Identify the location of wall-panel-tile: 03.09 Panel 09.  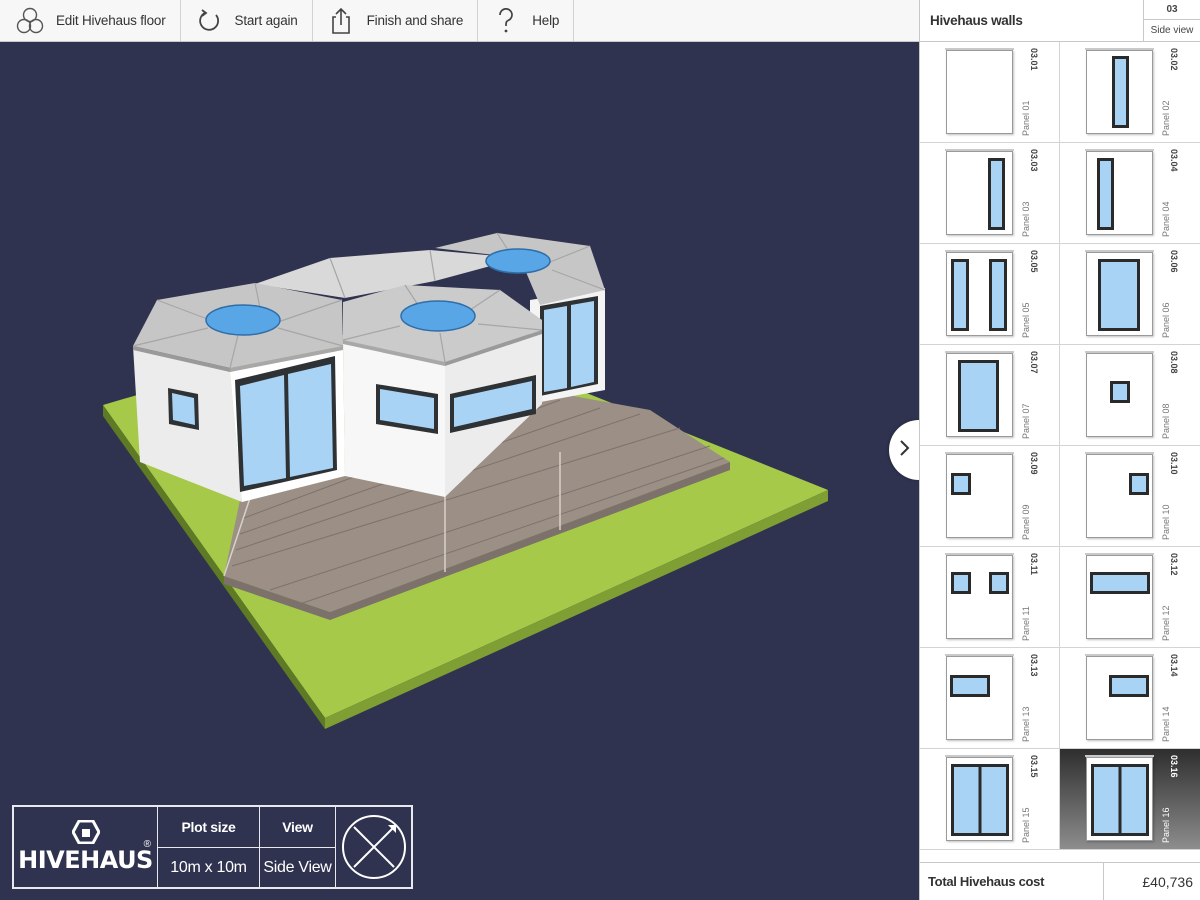
(990, 496).